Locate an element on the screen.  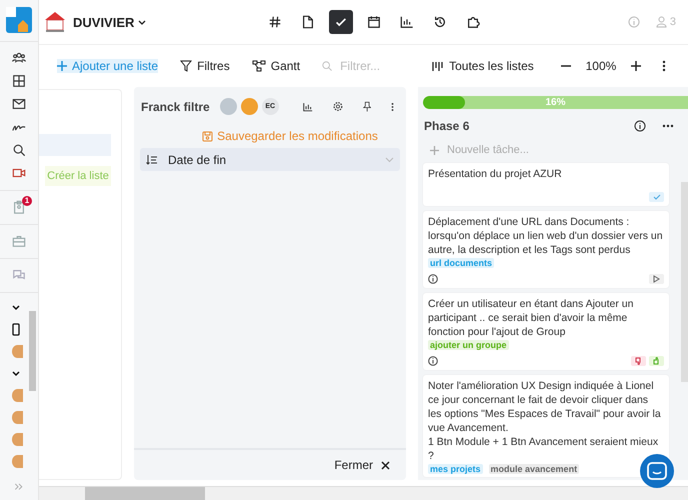
close-button: Fermer is located at coordinates (362, 465).